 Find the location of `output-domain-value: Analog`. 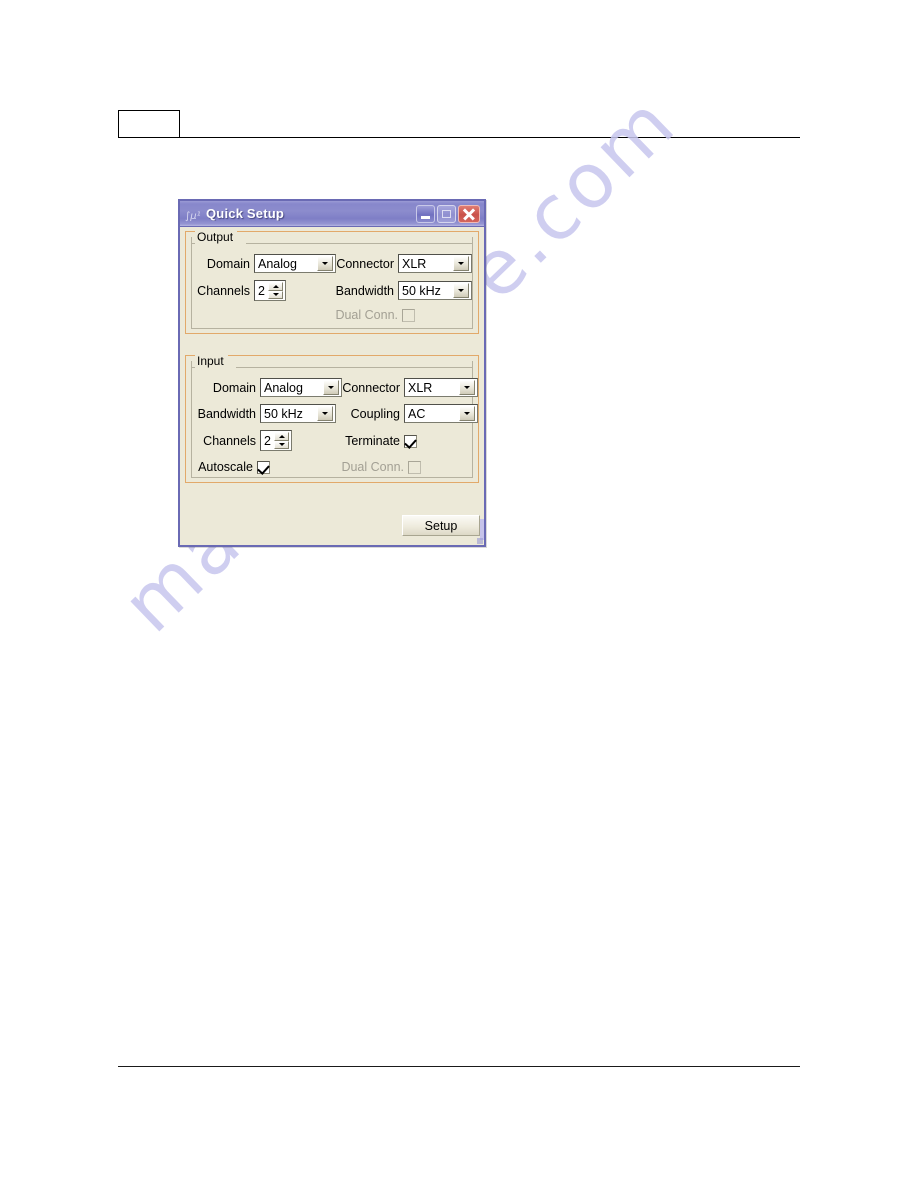

output-domain-value: Analog is located at coordinates (277, 263).